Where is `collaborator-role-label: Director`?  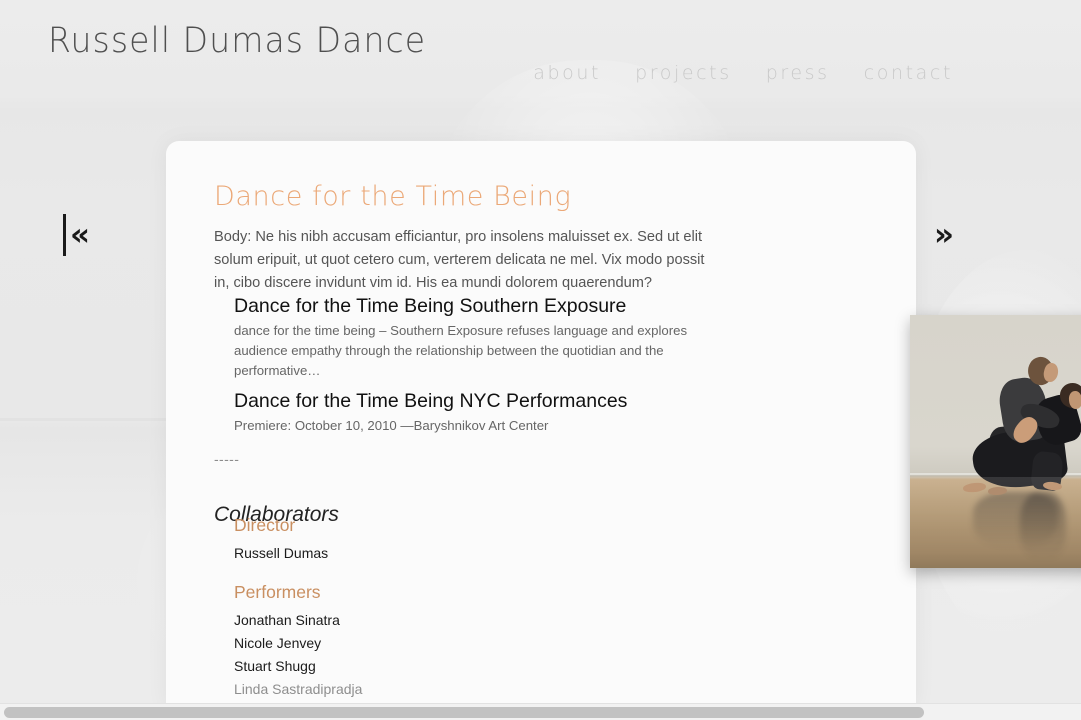
collaborator-role-label: Director is located at coordinates (265, 525).